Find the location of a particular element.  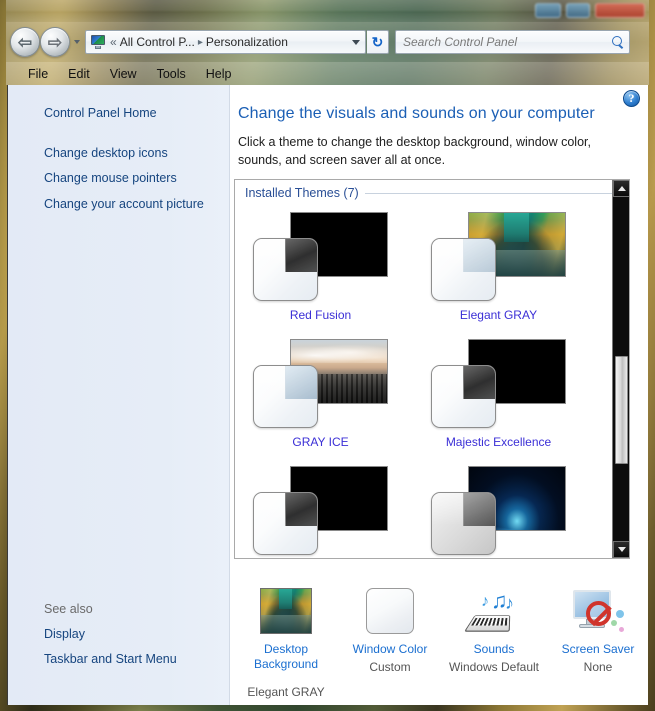

setting-desktop-background: Desktop Background Elegant GRAY is located at coordinates (286, 643).